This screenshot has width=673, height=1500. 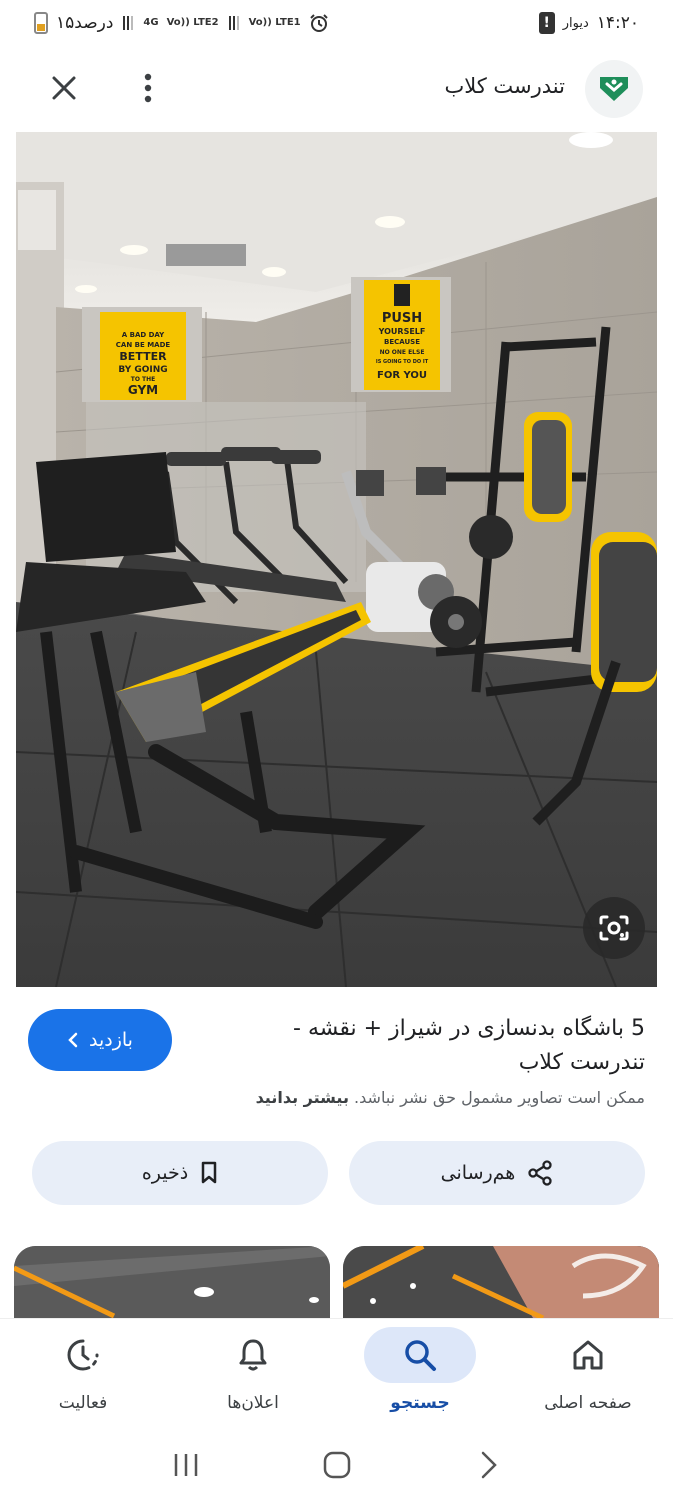 I want to click on nav-activity: فعالیت, so click(x=83, y=1377).